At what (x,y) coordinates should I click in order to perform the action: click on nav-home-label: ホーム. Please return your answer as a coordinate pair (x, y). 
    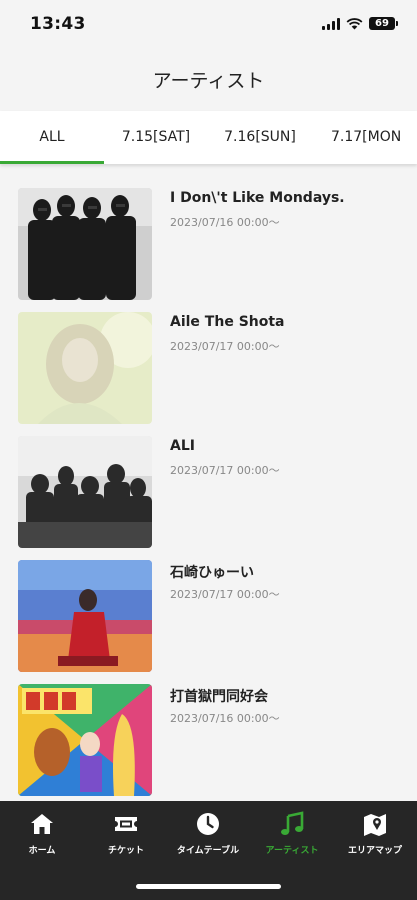
    Looking at the image, I should click on (42, 851).